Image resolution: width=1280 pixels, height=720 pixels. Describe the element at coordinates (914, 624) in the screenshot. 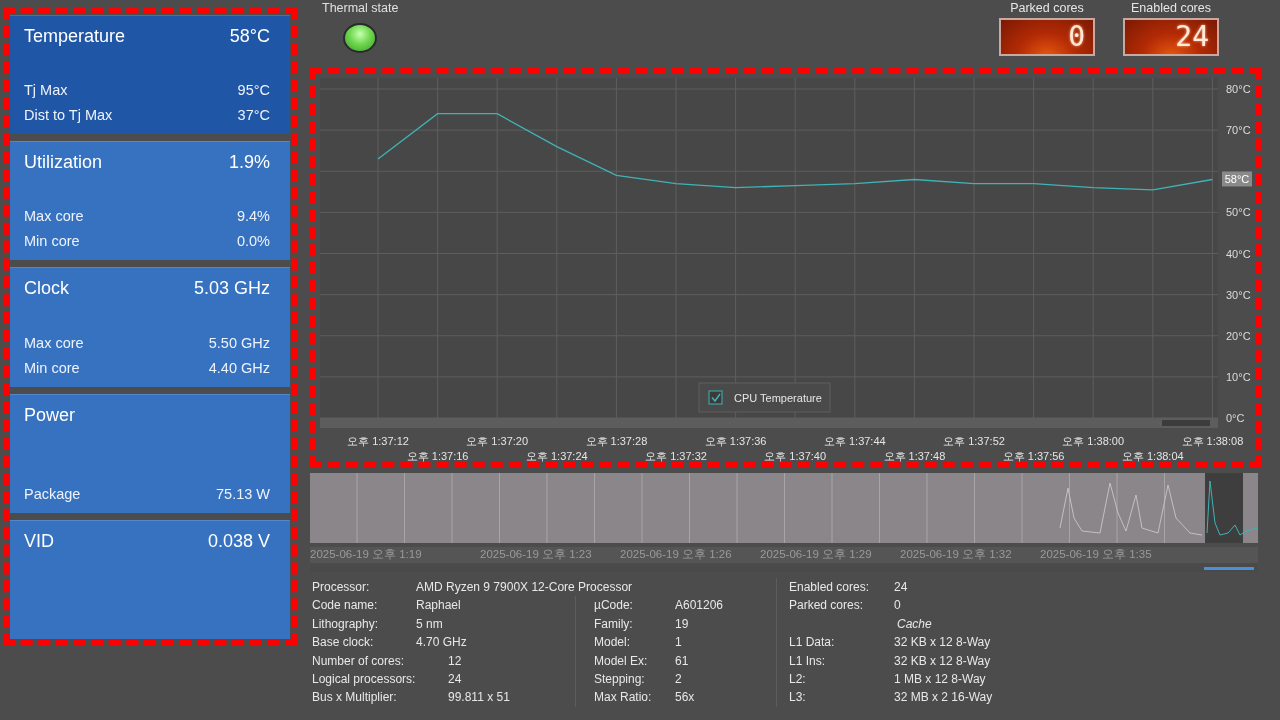

I see `section-heading: Cache` at that location.